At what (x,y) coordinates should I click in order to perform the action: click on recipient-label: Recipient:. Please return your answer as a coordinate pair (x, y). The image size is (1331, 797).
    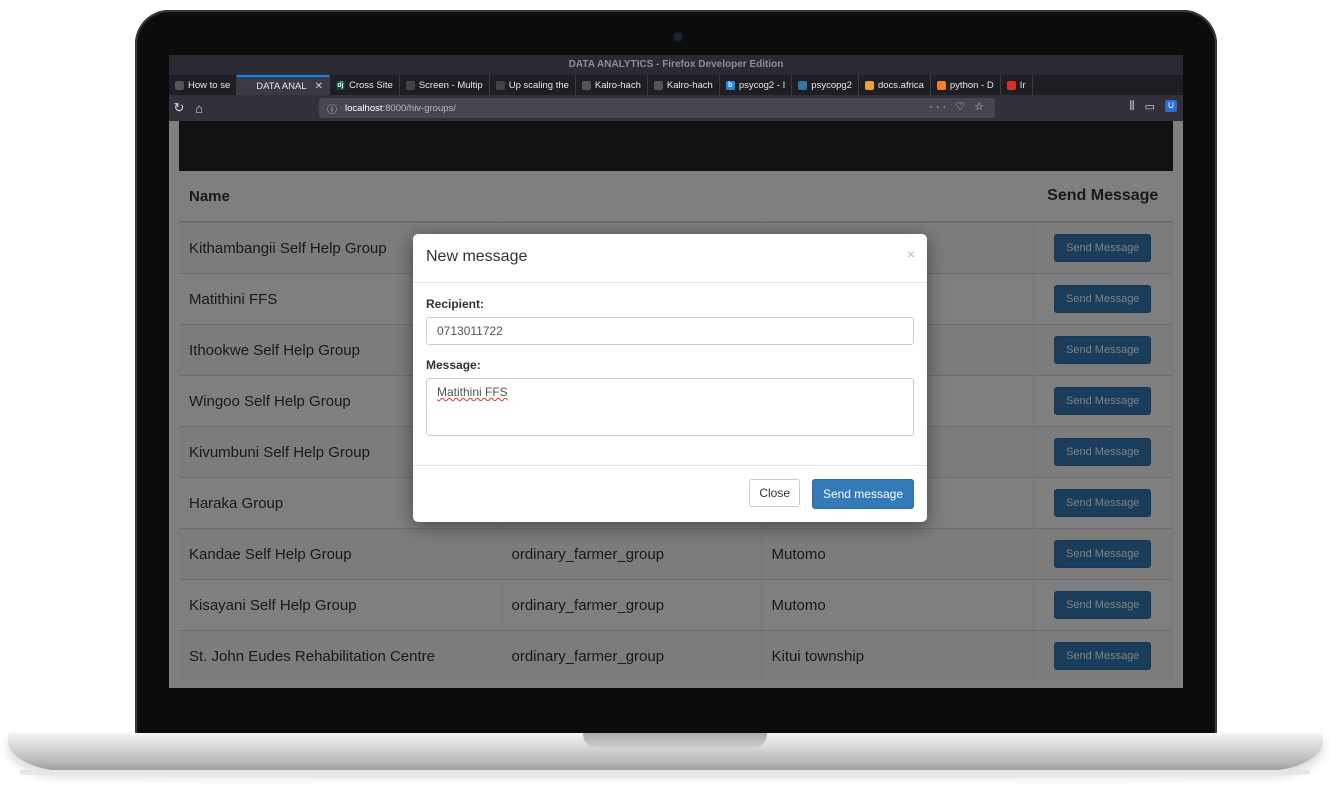
    Looking at the image, I should click on (455, 304).